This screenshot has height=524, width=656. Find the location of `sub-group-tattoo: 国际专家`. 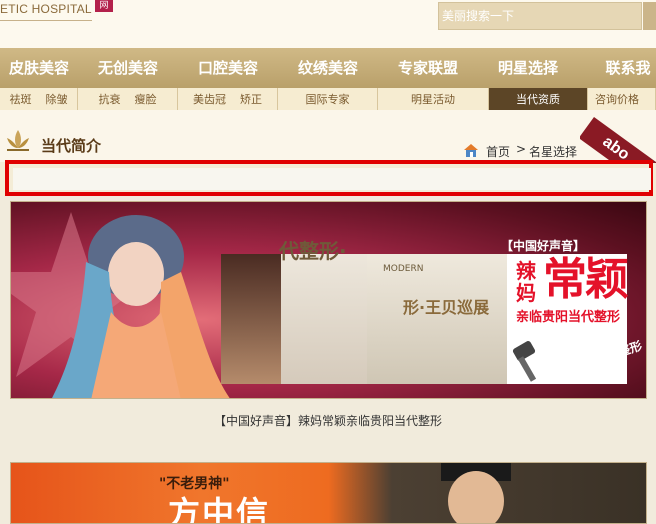

sub-group-tattoo: 国际专家 is located at coordinates (328, 99).